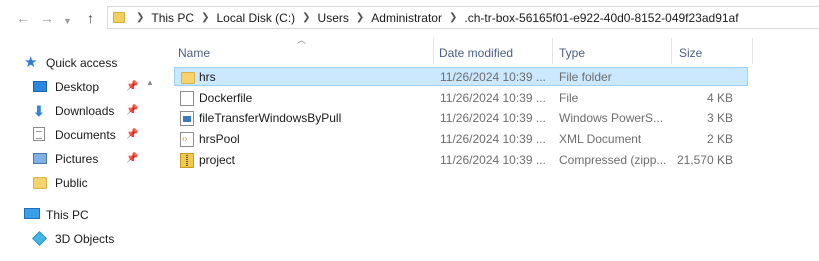 The image size is (819, 261). I want to click on nav-item-label: Desktop, so click(77, 87).